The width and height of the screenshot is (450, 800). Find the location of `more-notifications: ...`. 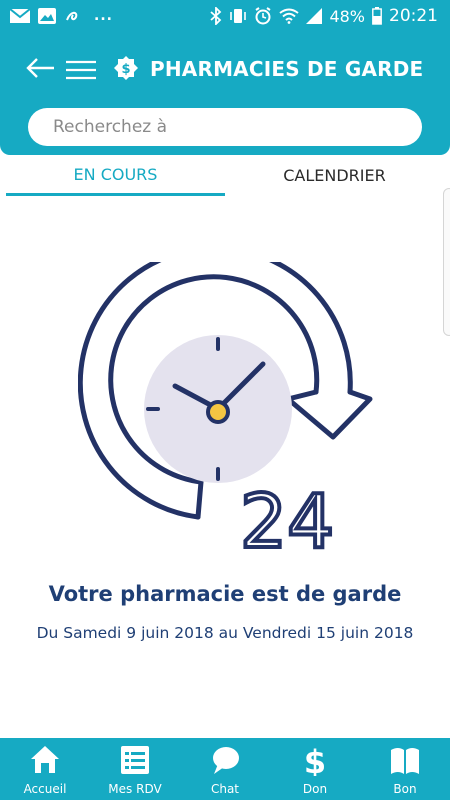

more-notifications: ... is located at coordinates (103, 16).